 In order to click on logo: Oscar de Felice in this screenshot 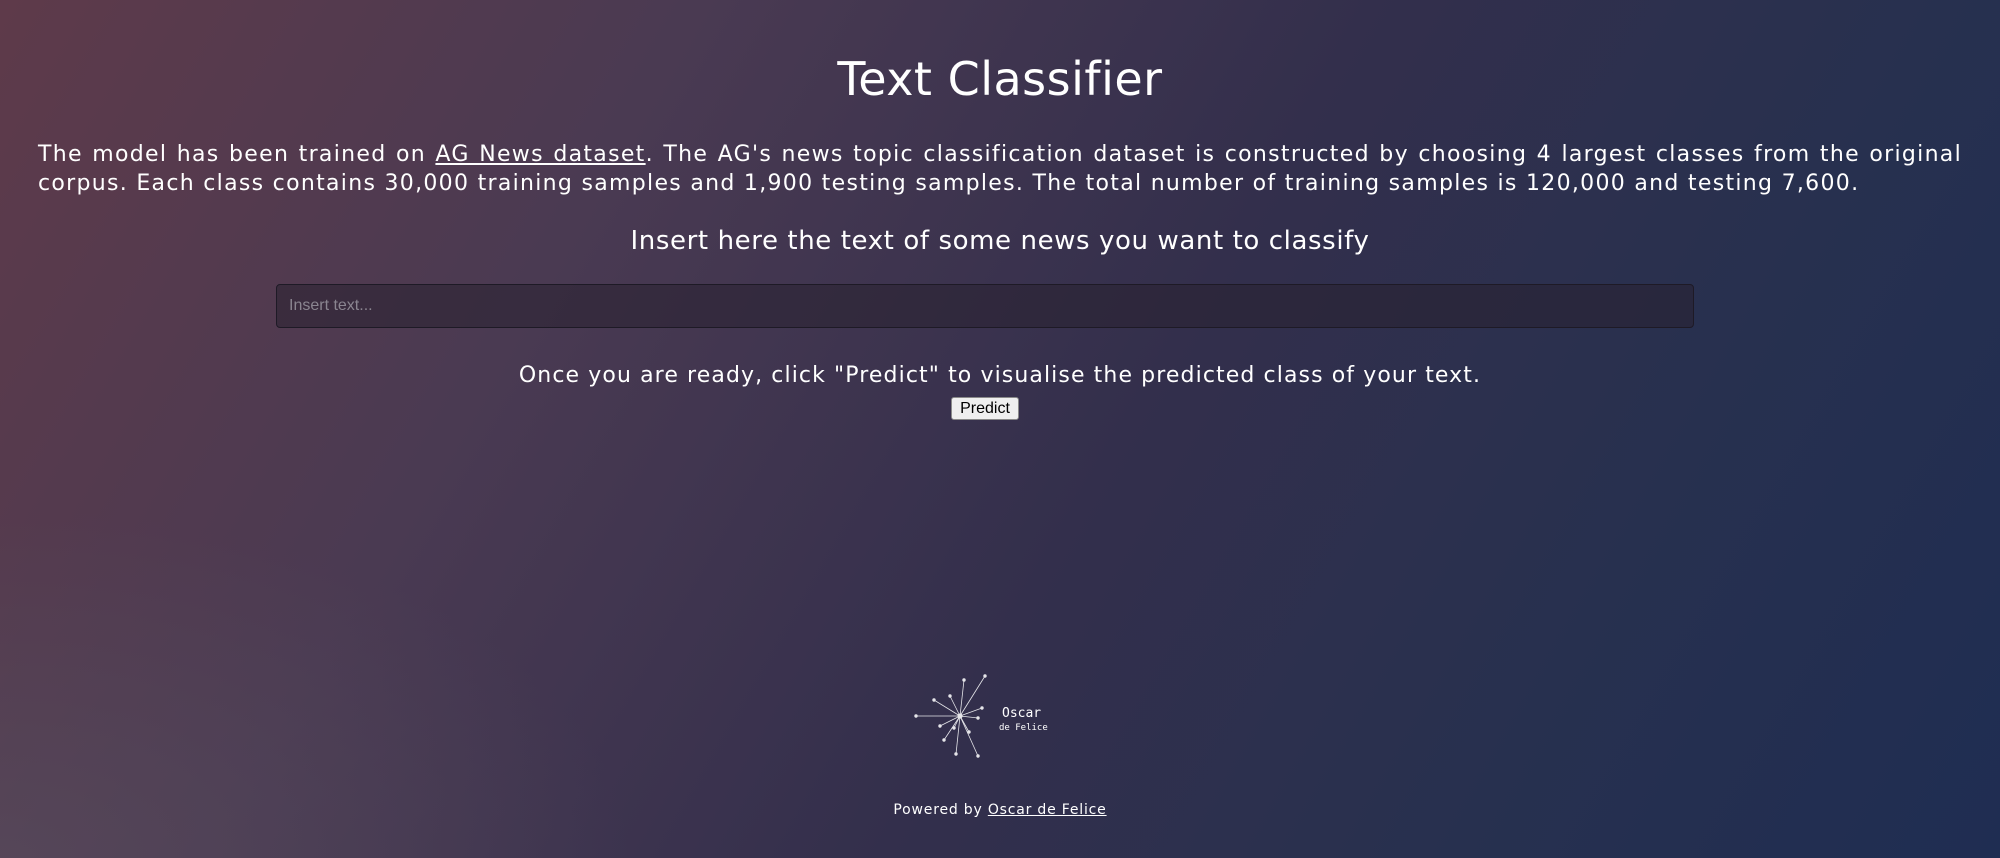, I will do `click(981, 716)`.